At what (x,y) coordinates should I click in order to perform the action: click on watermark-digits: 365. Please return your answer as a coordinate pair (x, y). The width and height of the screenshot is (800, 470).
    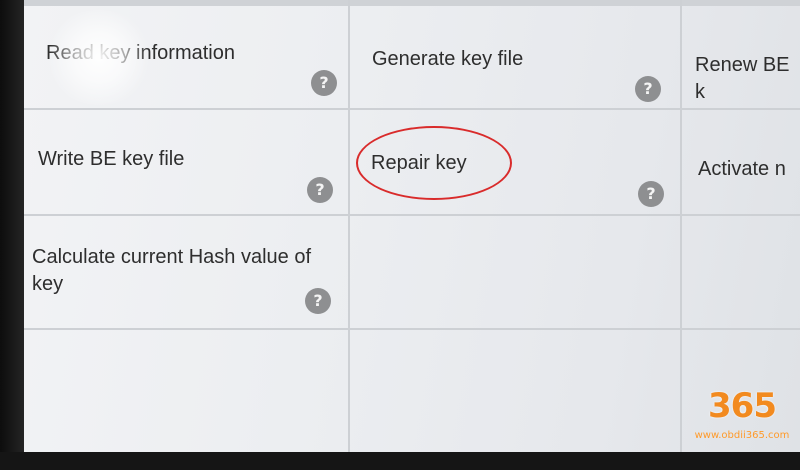
    Looking at the image, I should click on (742, 406).